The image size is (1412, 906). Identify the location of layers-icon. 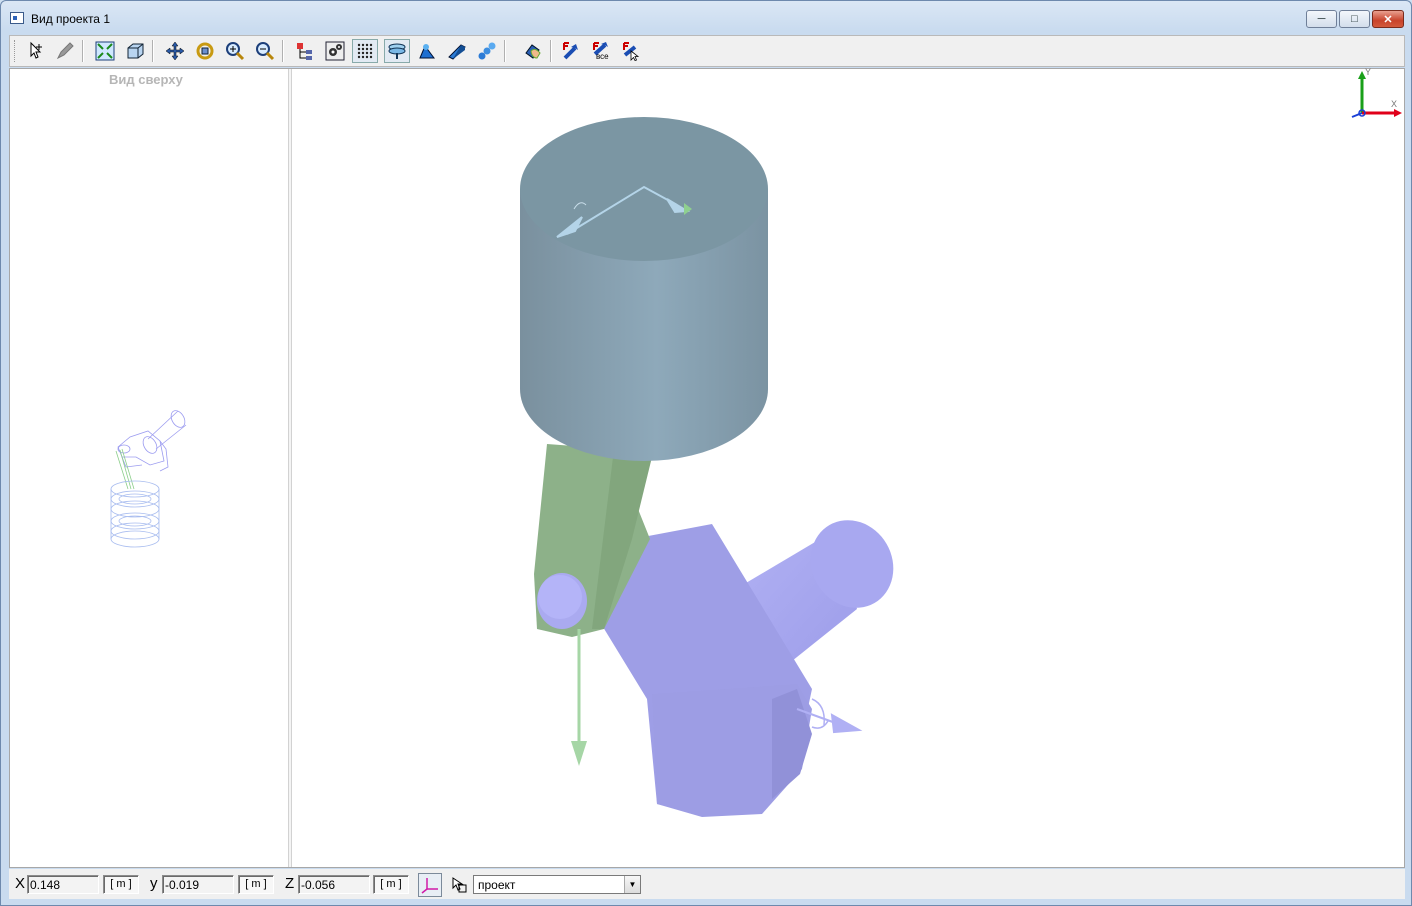
(397, 51).